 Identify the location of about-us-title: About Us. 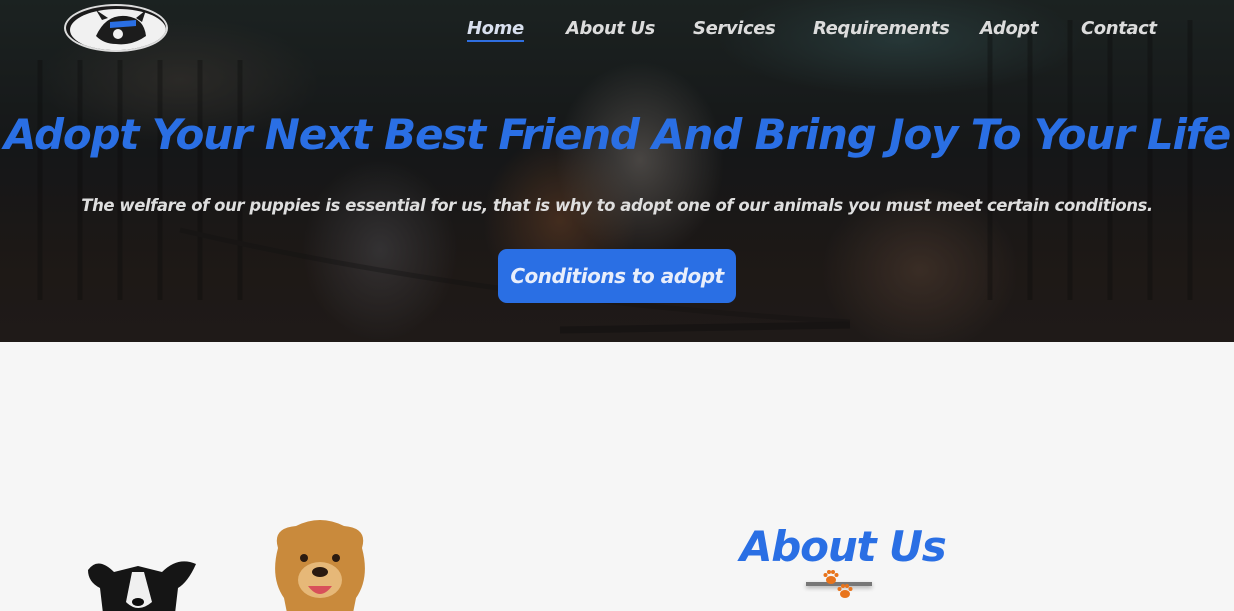
(843, 546).